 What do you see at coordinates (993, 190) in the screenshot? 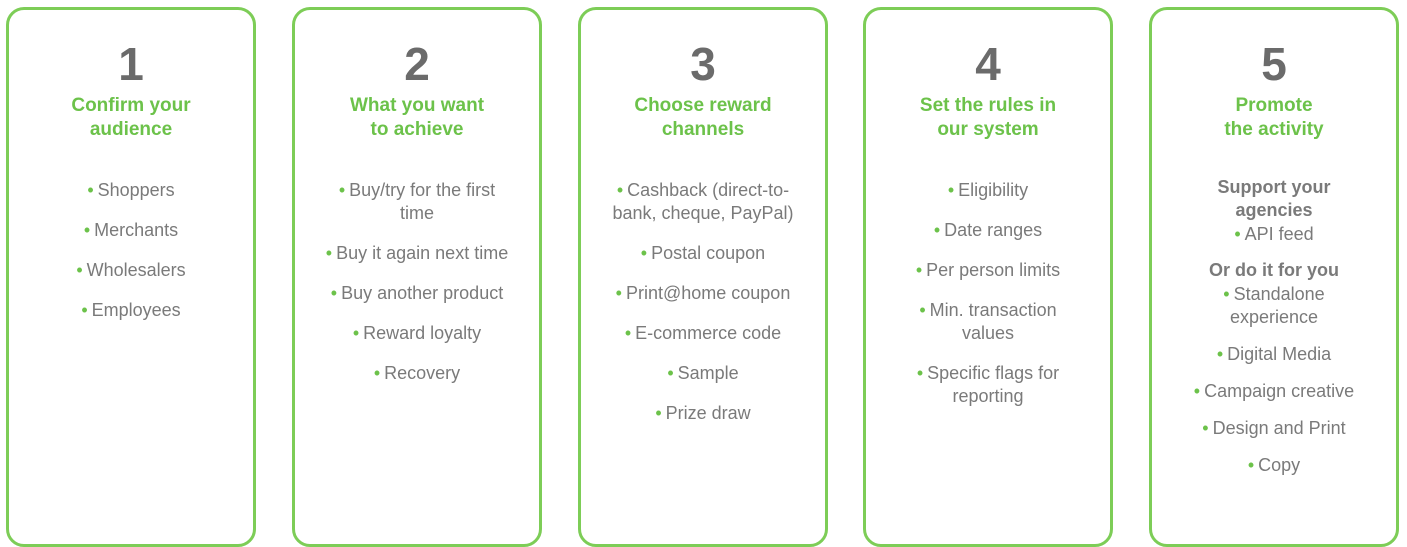
I see `list-item-text: Eligibility` at bounding box center [993, 190].